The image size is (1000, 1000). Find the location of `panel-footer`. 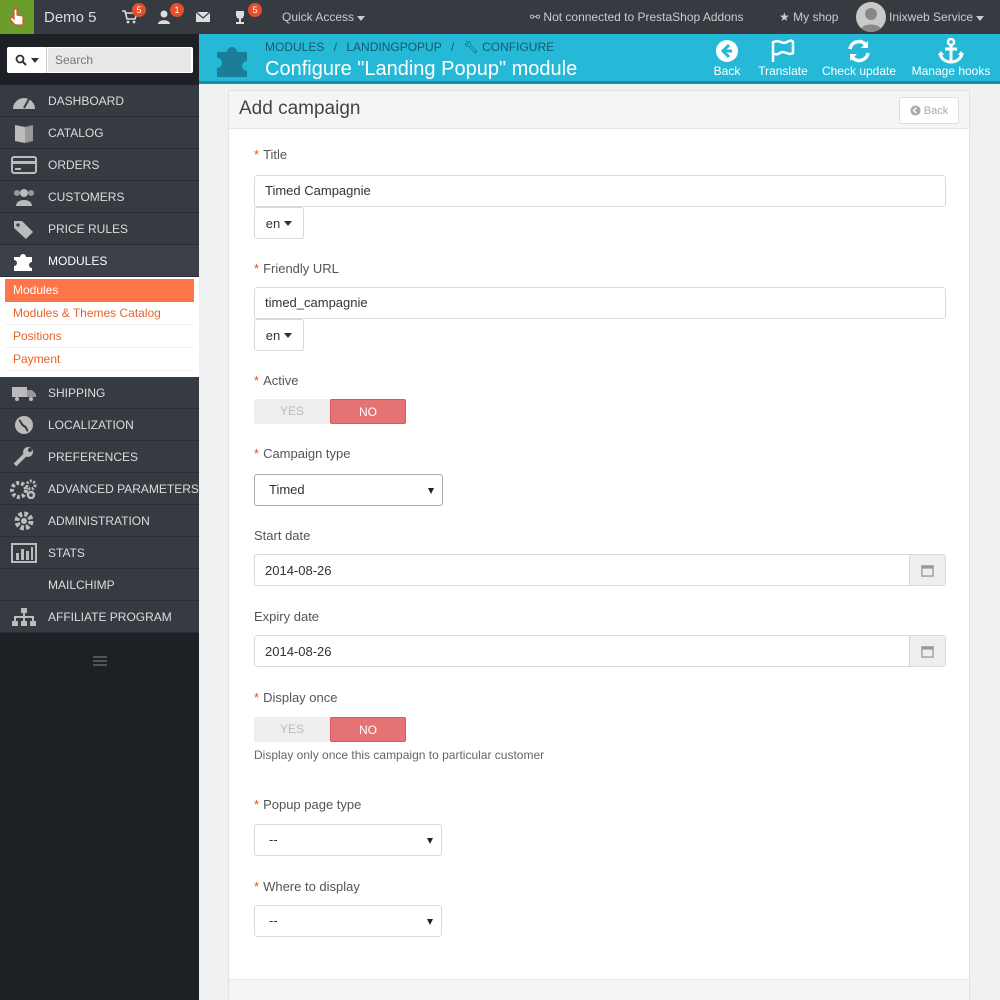

panel-footer is located at coordinates (599, 989).